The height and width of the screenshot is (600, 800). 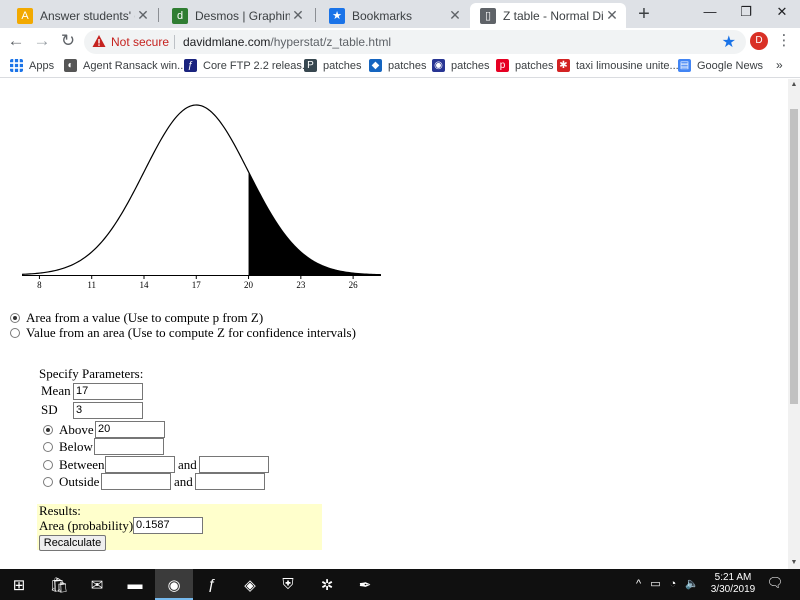 I want to click on below-input, so click(x=129, y=446).